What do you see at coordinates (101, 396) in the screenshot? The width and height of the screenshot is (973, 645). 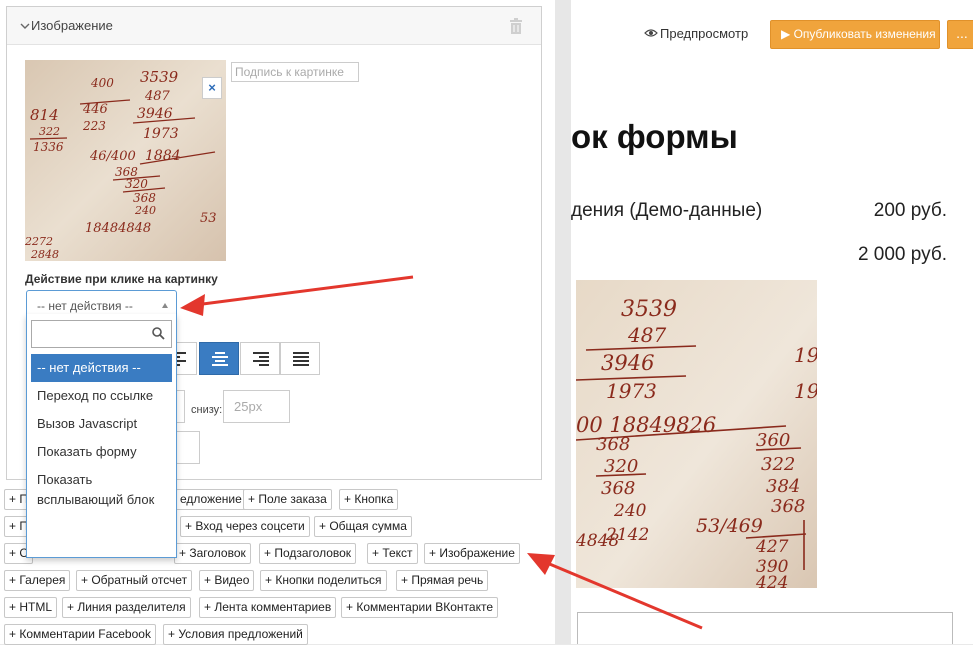 I see `dropdown-option: Переход по ссылке` at bounding box center [101, 396].